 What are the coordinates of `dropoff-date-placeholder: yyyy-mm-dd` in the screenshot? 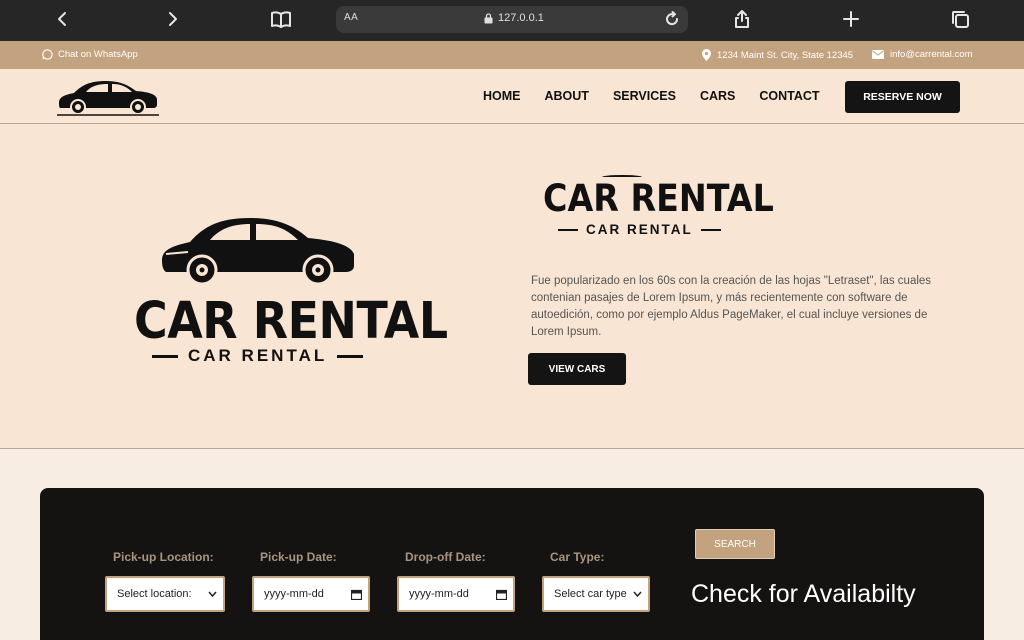 It's located at (439, 594).